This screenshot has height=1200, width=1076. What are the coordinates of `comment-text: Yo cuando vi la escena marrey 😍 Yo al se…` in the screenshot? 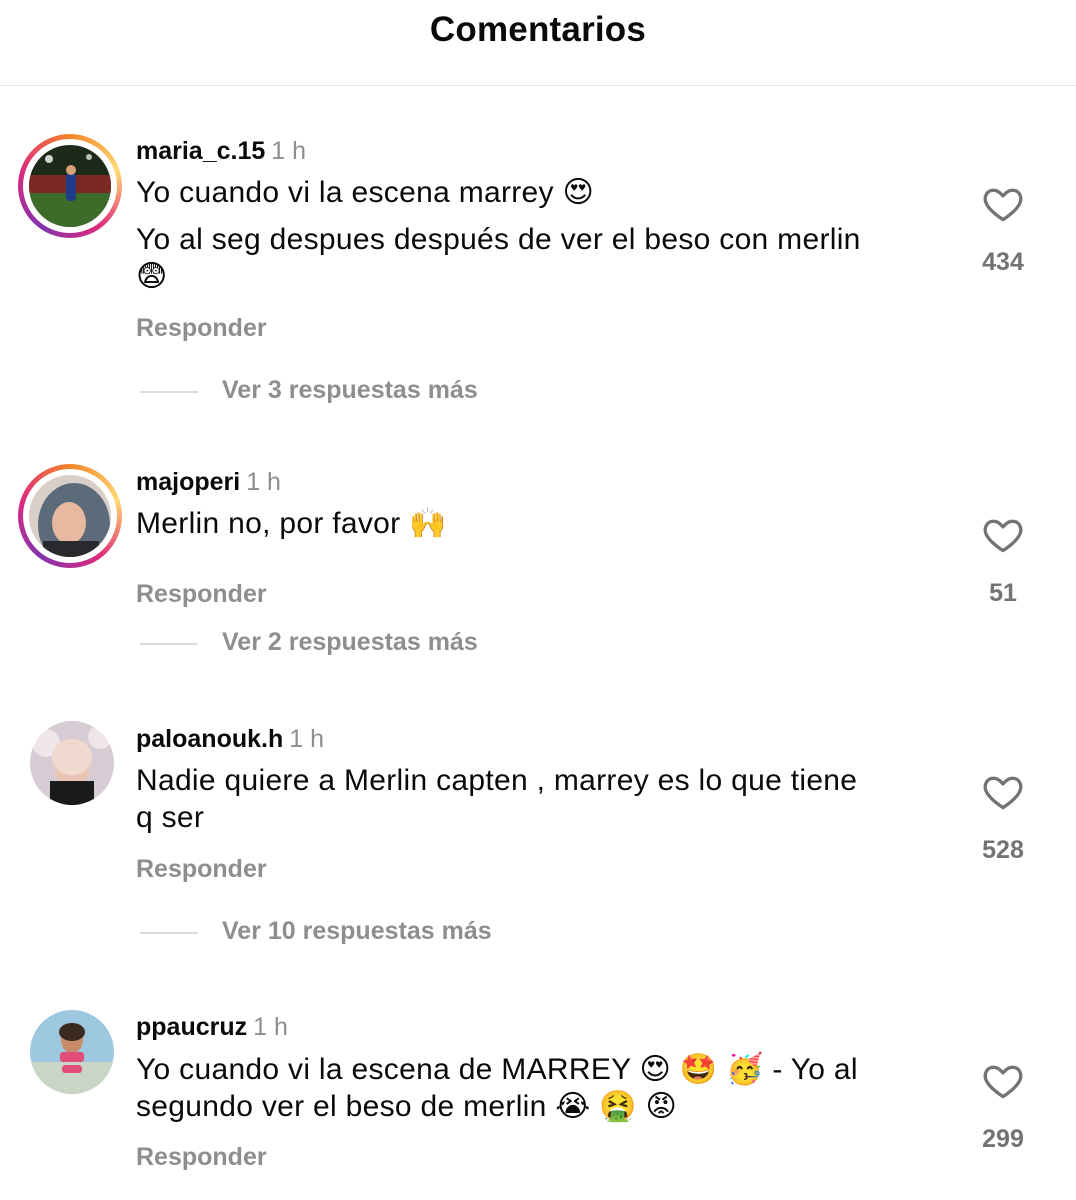 It's located at (531, 234).